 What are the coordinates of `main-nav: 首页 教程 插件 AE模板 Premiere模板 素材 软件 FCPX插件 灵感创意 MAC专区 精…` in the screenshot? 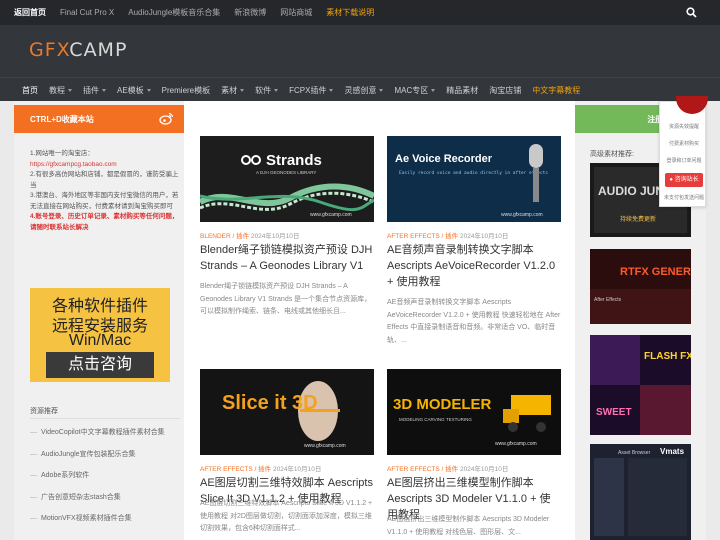 It's located at (360, 89).